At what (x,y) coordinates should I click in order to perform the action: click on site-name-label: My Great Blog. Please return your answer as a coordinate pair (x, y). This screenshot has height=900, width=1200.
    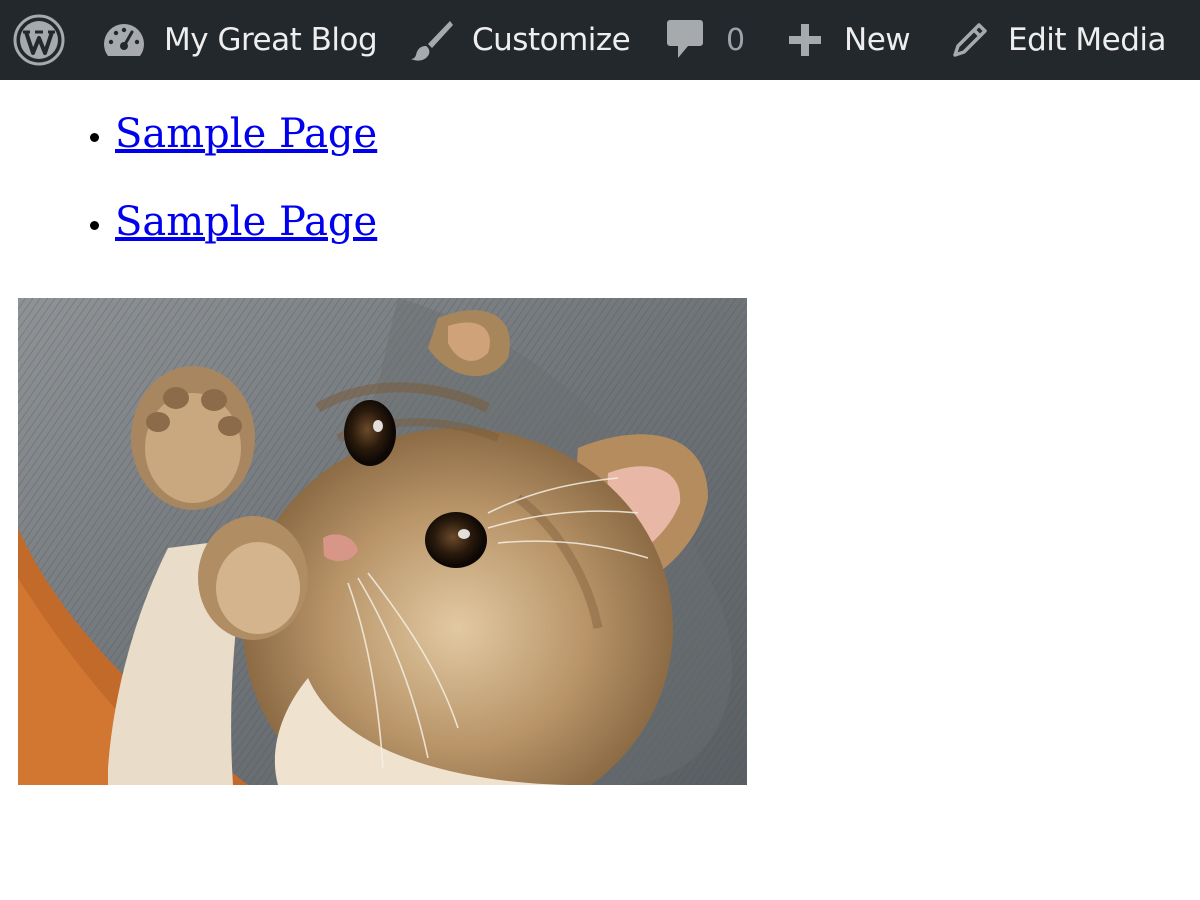
    Looking at the image, I should click on (271, 40).